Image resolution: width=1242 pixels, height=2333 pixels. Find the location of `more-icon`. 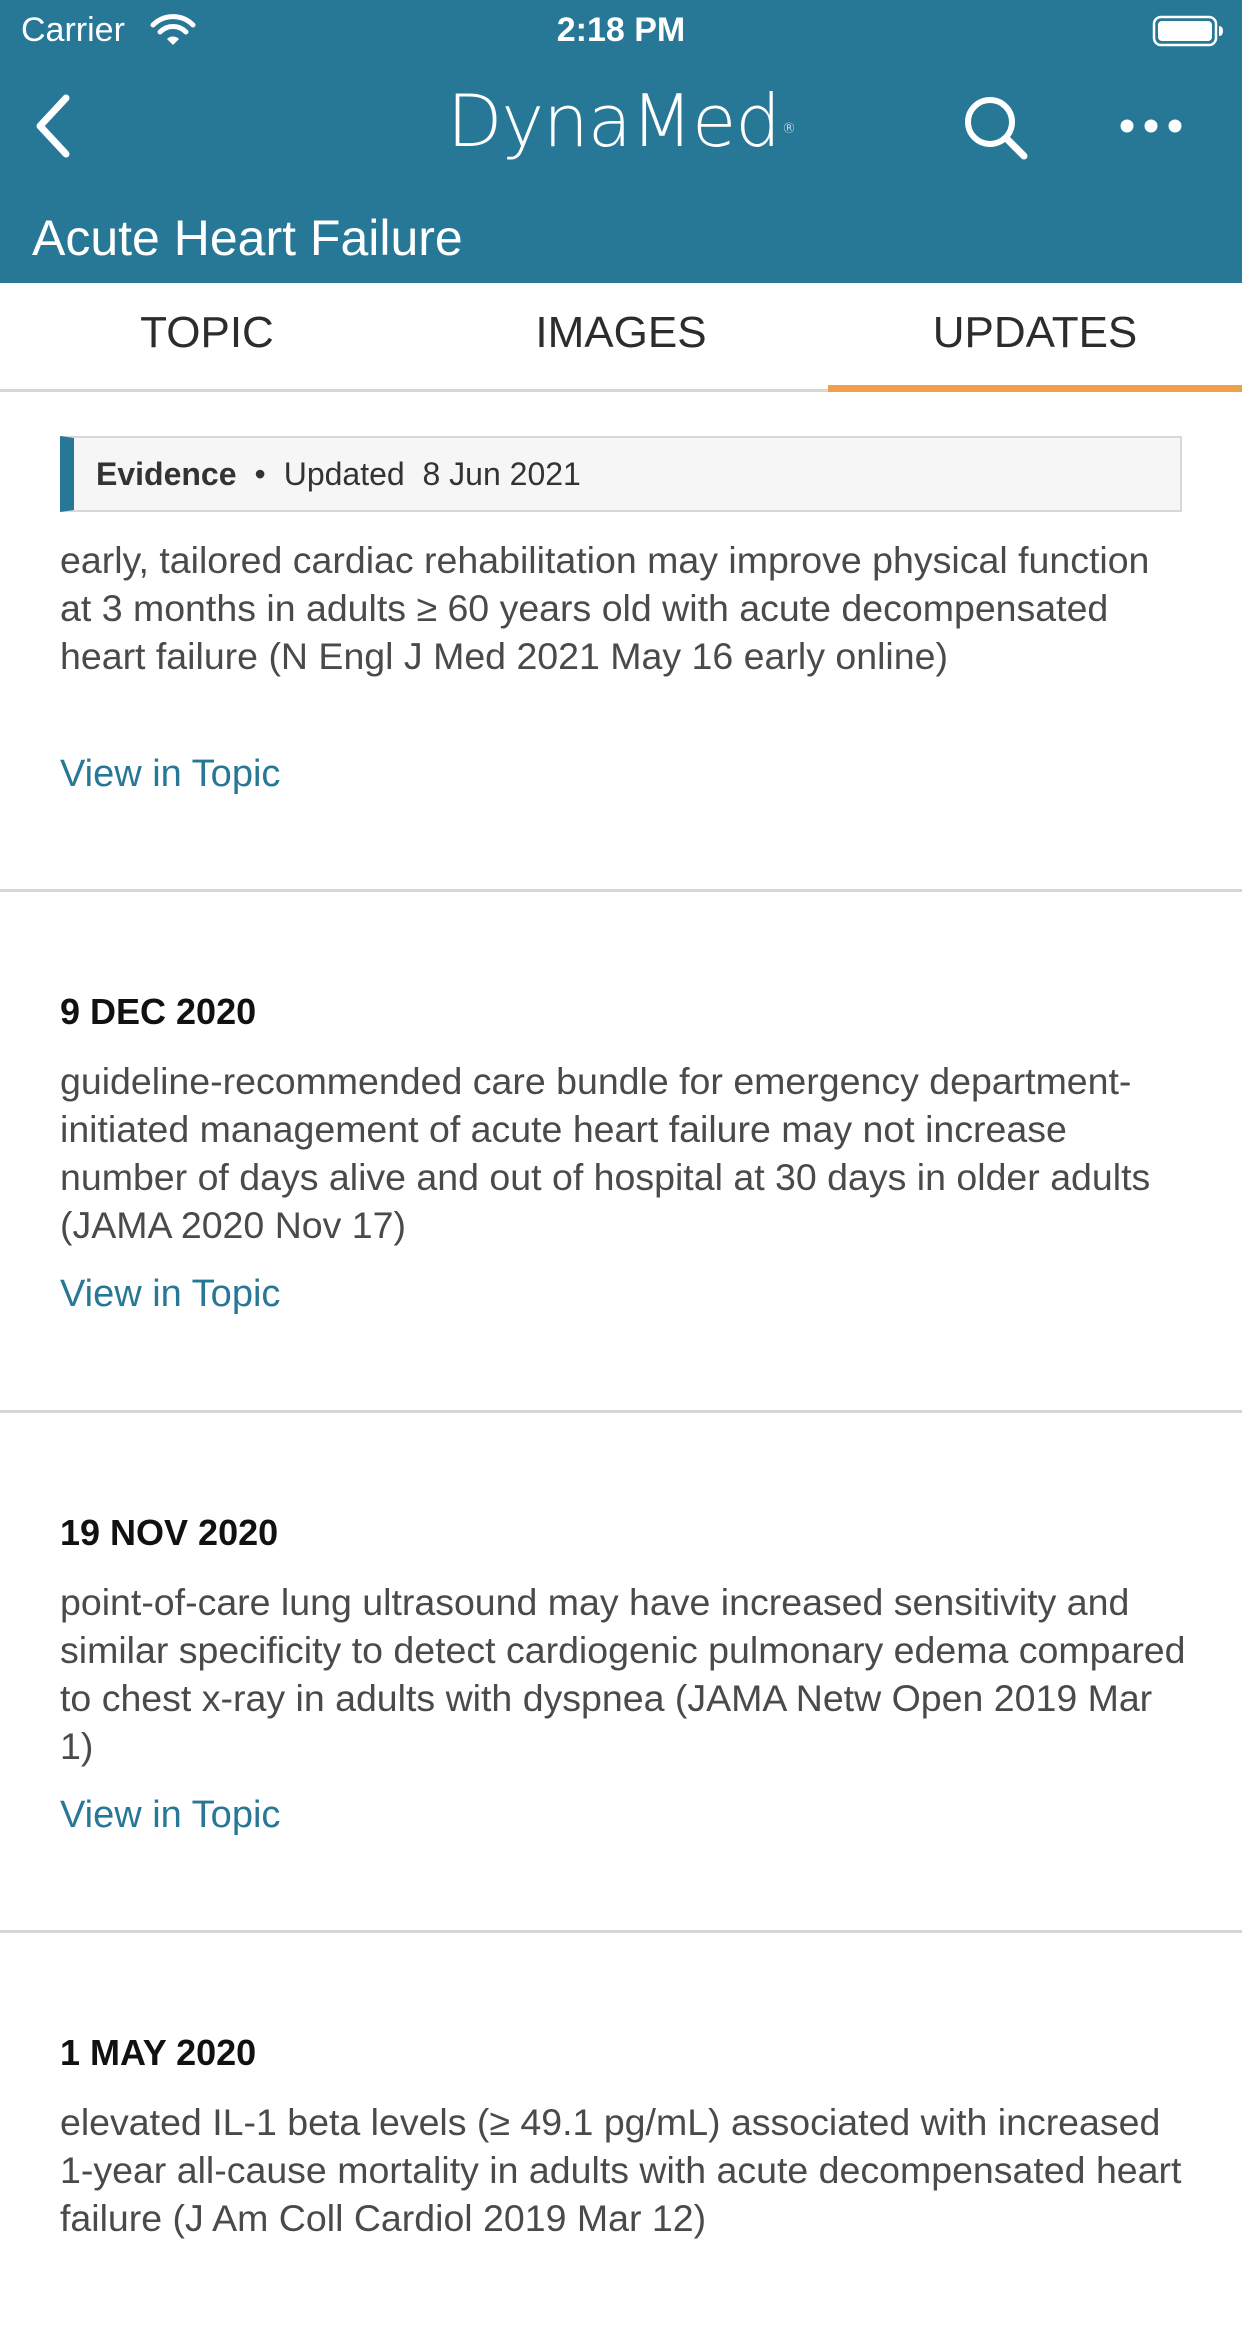

more-icon is located at coordinates (1151, 126).